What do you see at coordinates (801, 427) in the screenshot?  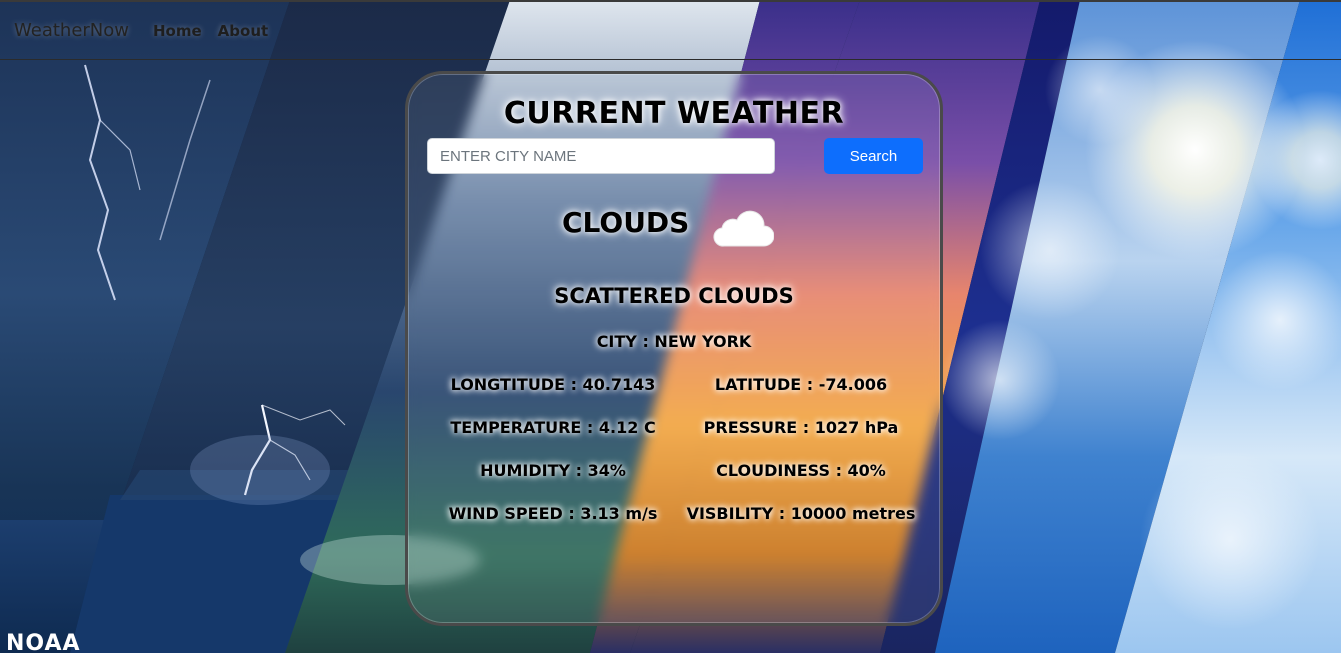 I see `pressure-label: PRESSURE : 1027 hPa` at bounding box center [801, 427].